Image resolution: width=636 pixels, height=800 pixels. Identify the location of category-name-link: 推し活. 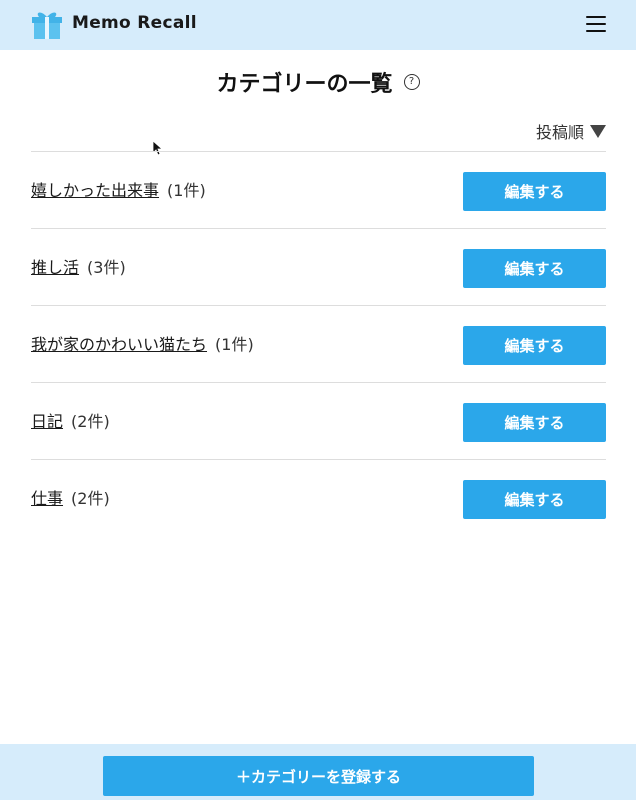
(55, 266).